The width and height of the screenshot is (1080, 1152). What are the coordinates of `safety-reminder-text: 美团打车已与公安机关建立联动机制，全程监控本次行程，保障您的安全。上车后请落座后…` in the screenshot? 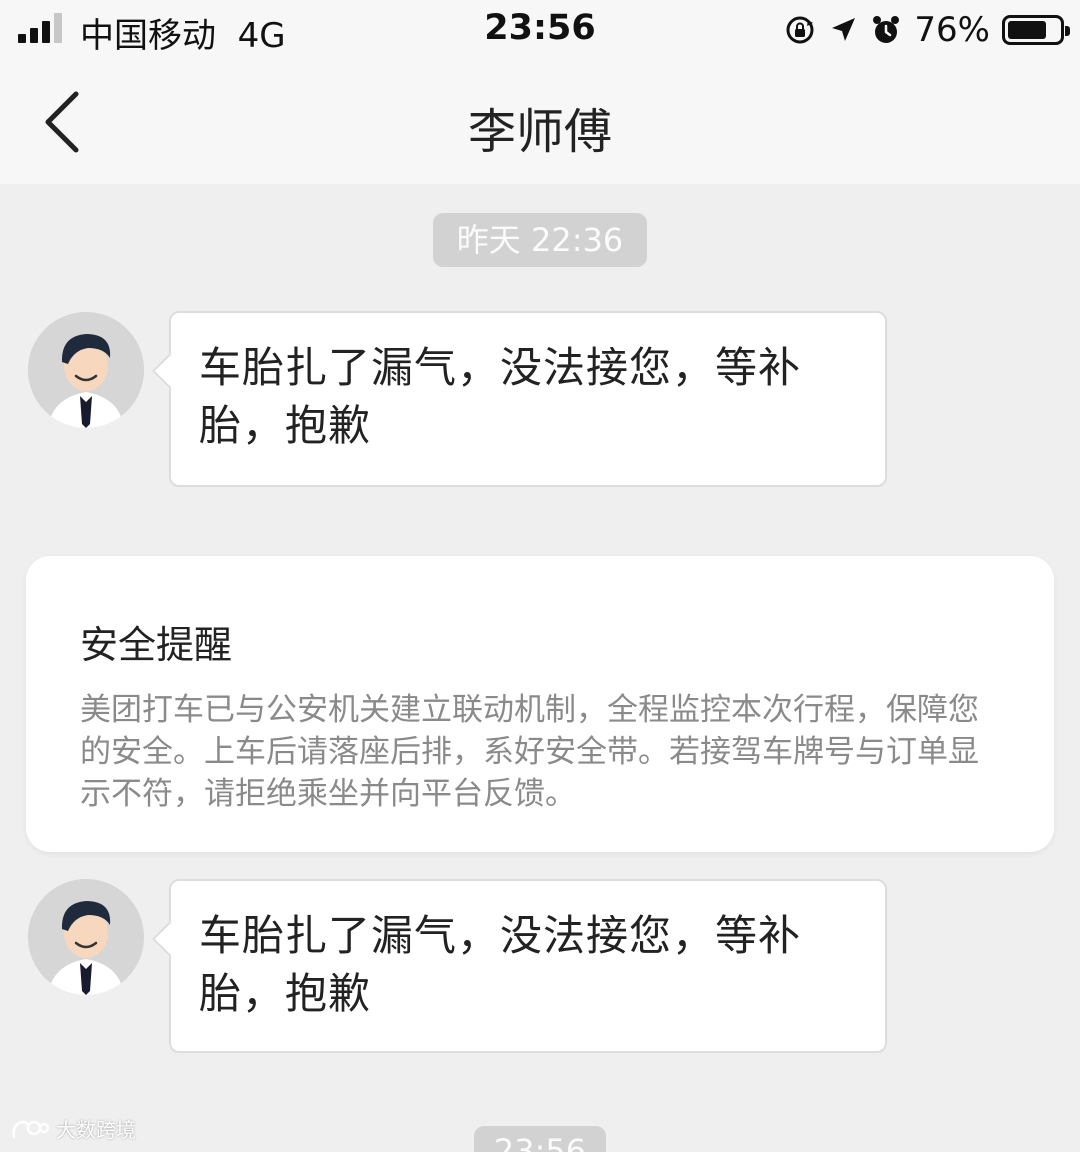 It's located at (529, 752).